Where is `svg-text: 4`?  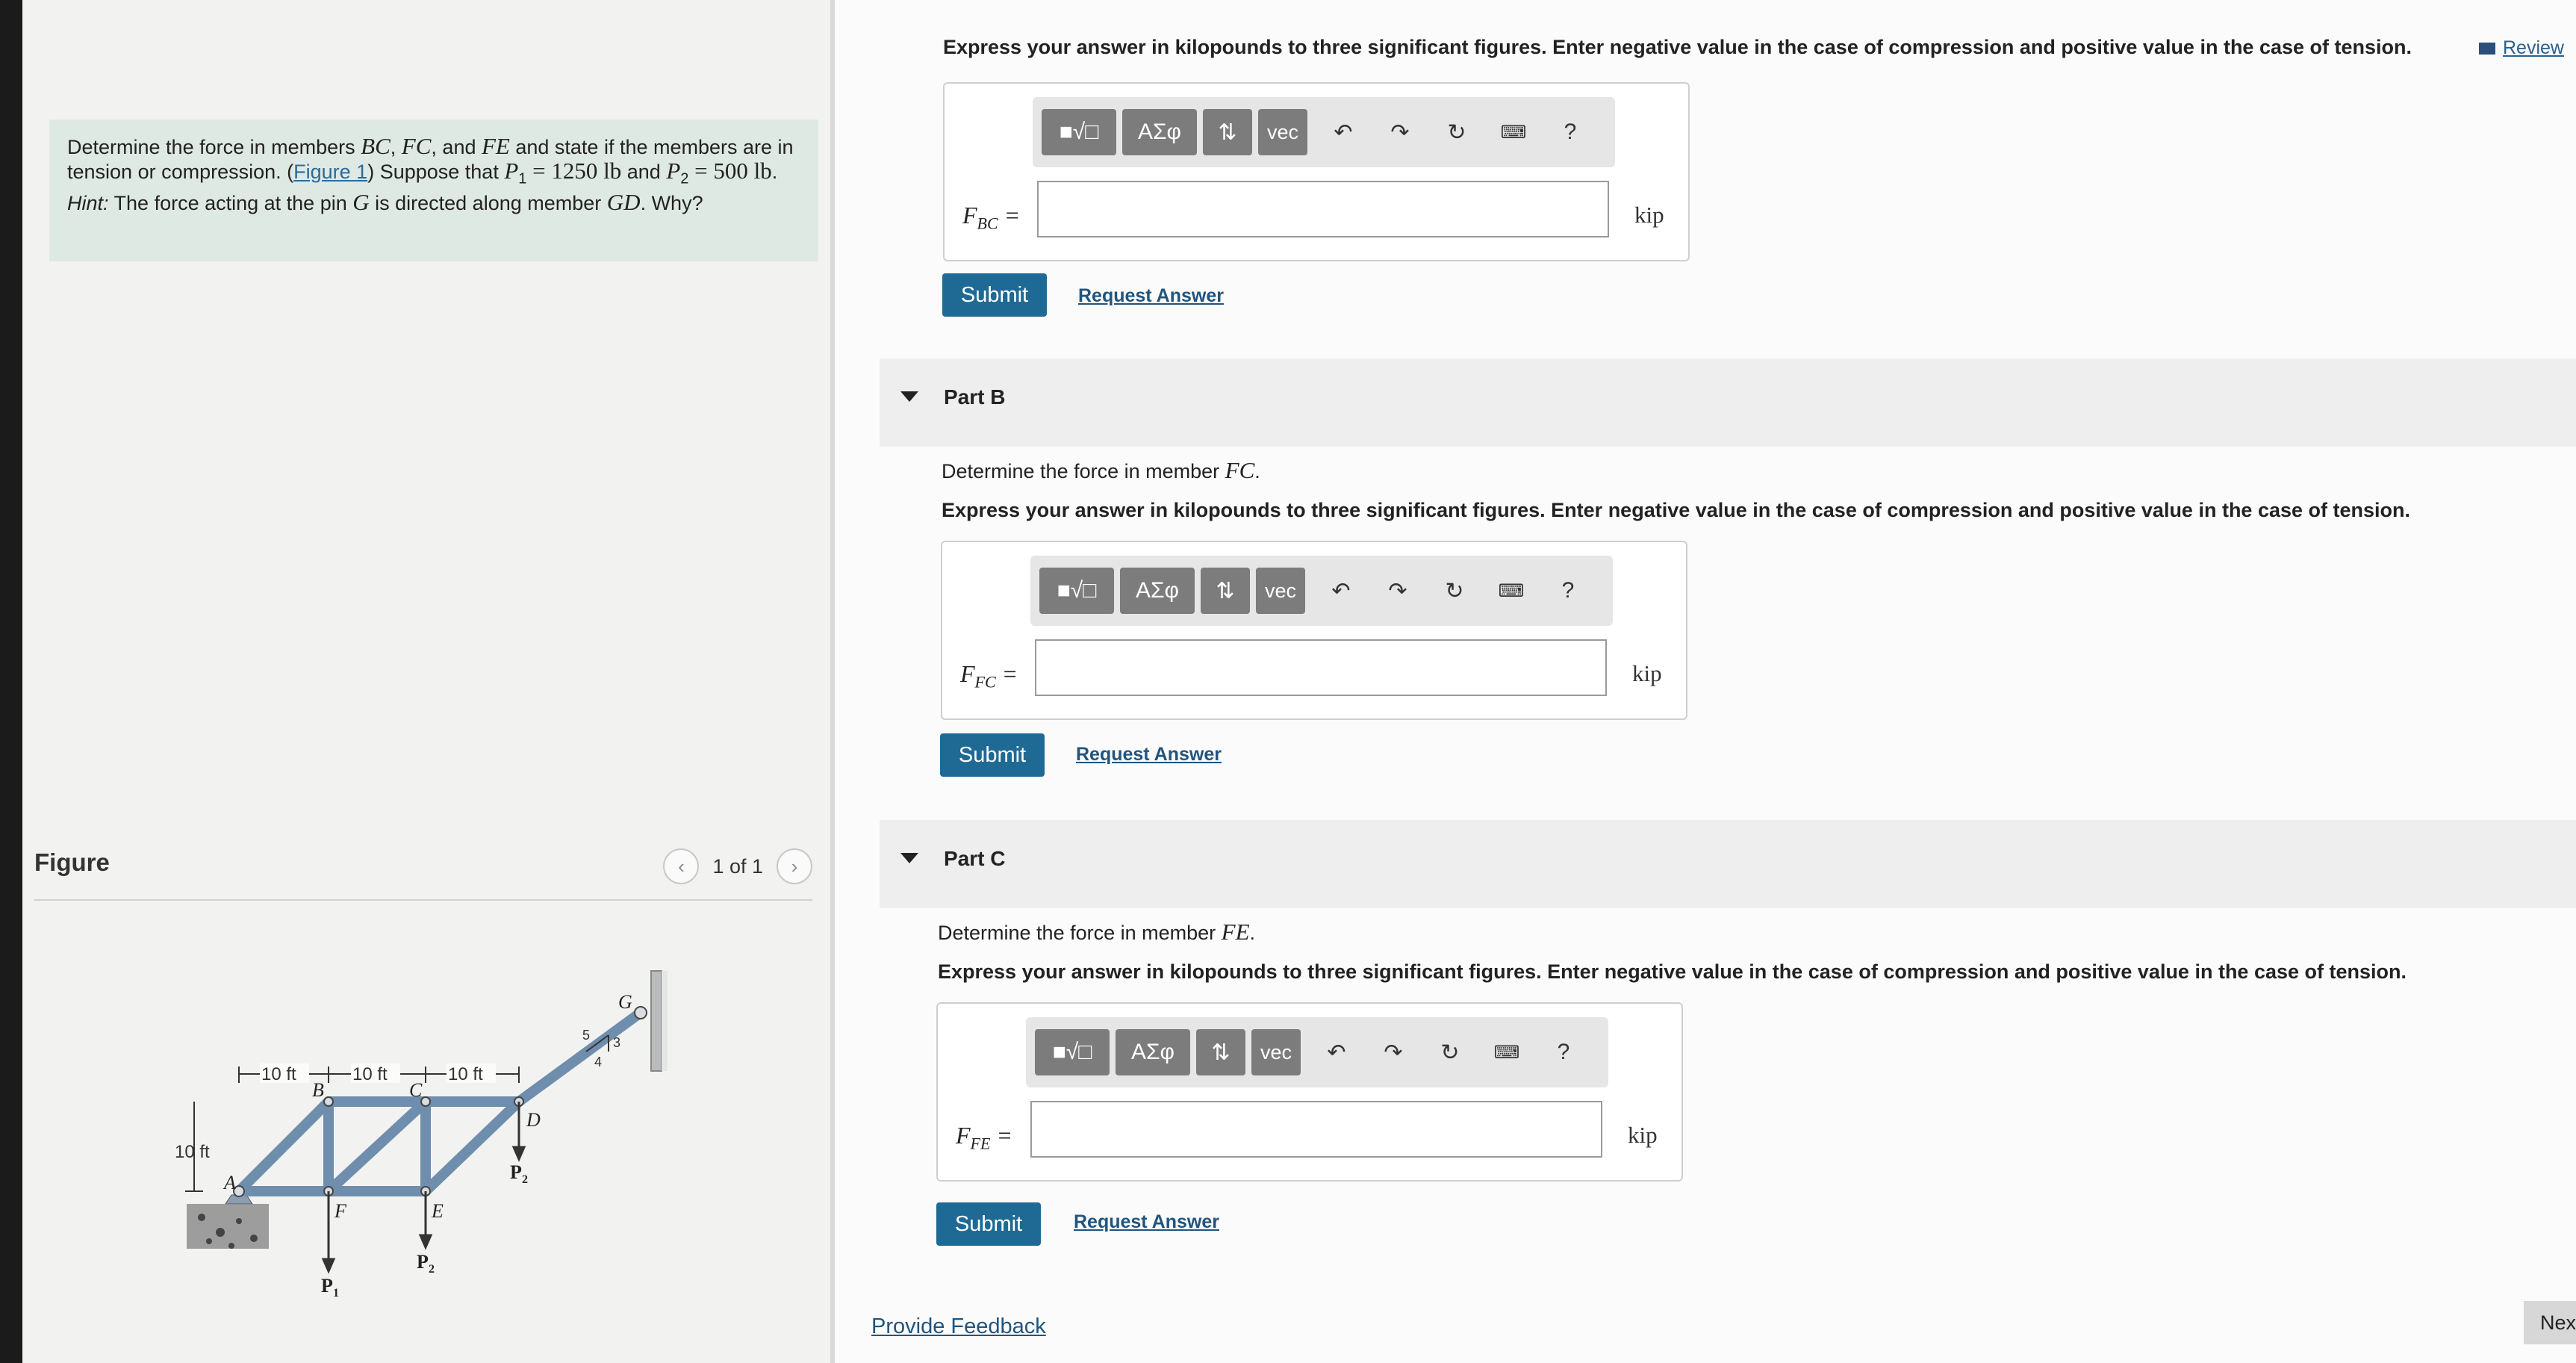 svg-text: 4 is located at coordinates (598, 1062).